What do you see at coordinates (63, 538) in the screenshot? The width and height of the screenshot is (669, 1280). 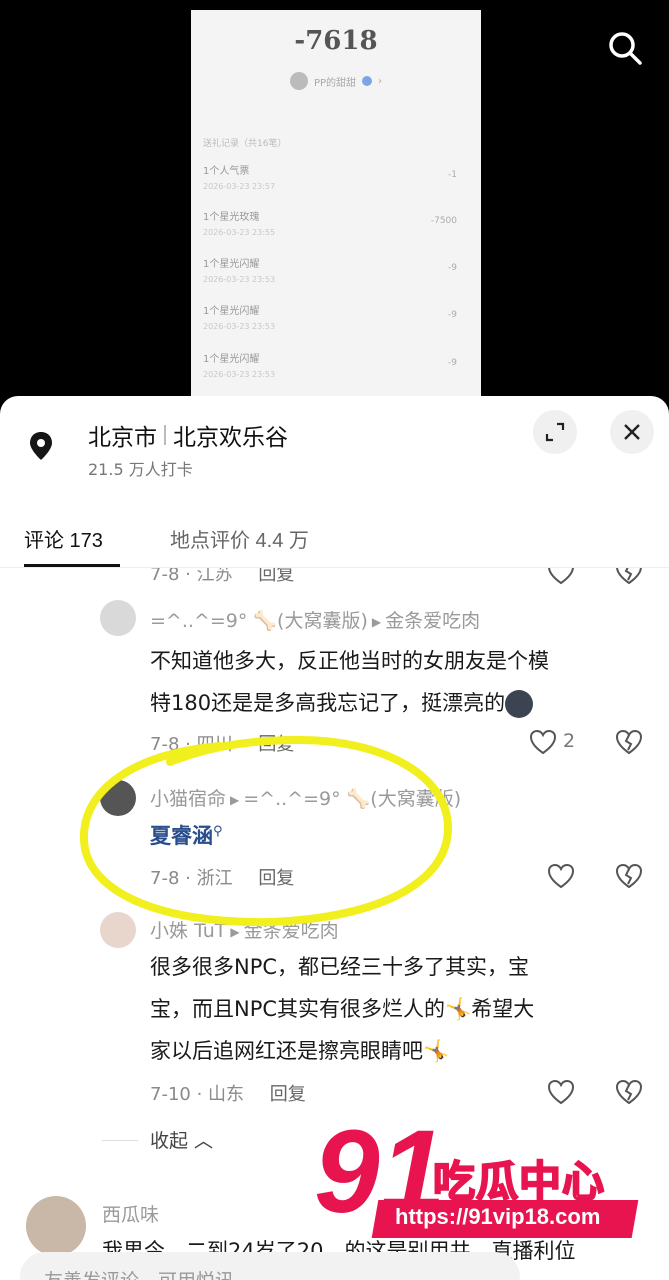 I see `tab-comments: 评论 173` at bounding box center [63, 538].